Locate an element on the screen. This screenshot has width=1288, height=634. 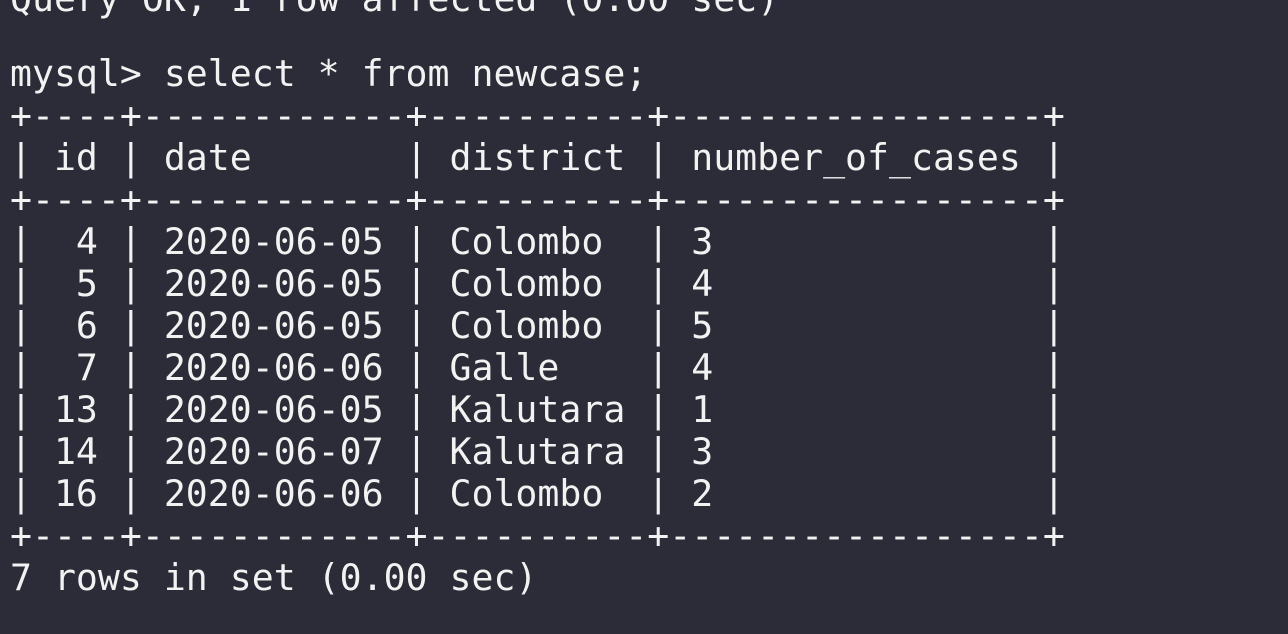
table-row: | 16 | 2020-06-06 | Colombo | 2 | is located at coordinates (537, 493).